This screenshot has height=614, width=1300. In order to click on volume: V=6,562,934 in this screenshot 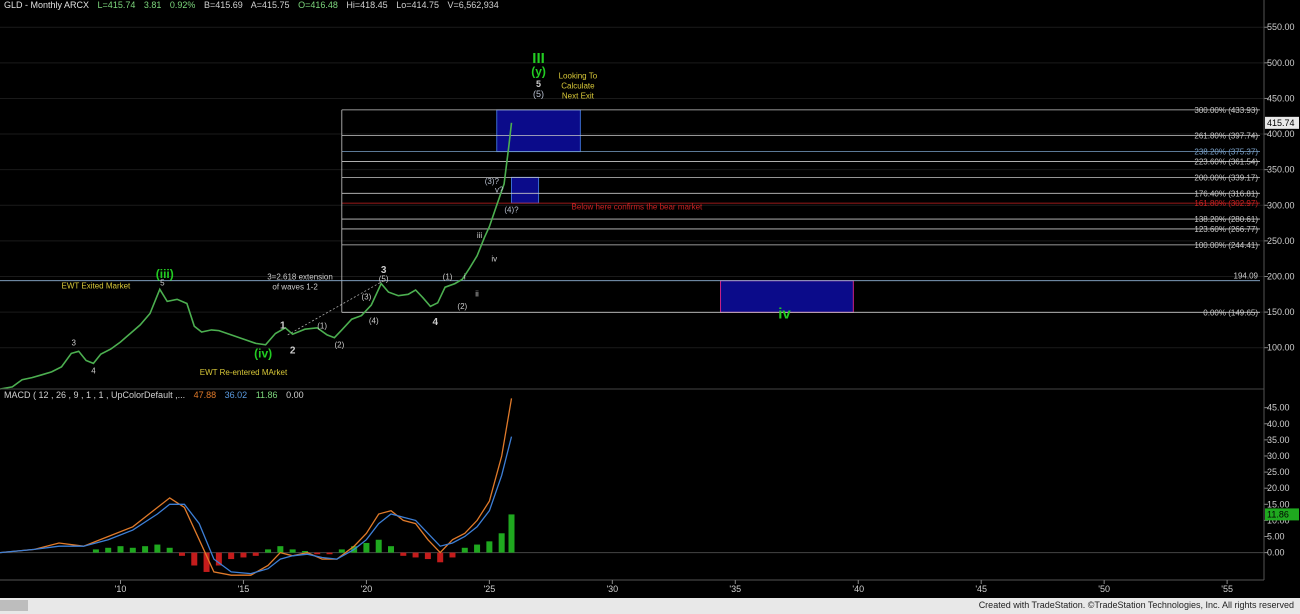, I will do `click(473, 5)`.